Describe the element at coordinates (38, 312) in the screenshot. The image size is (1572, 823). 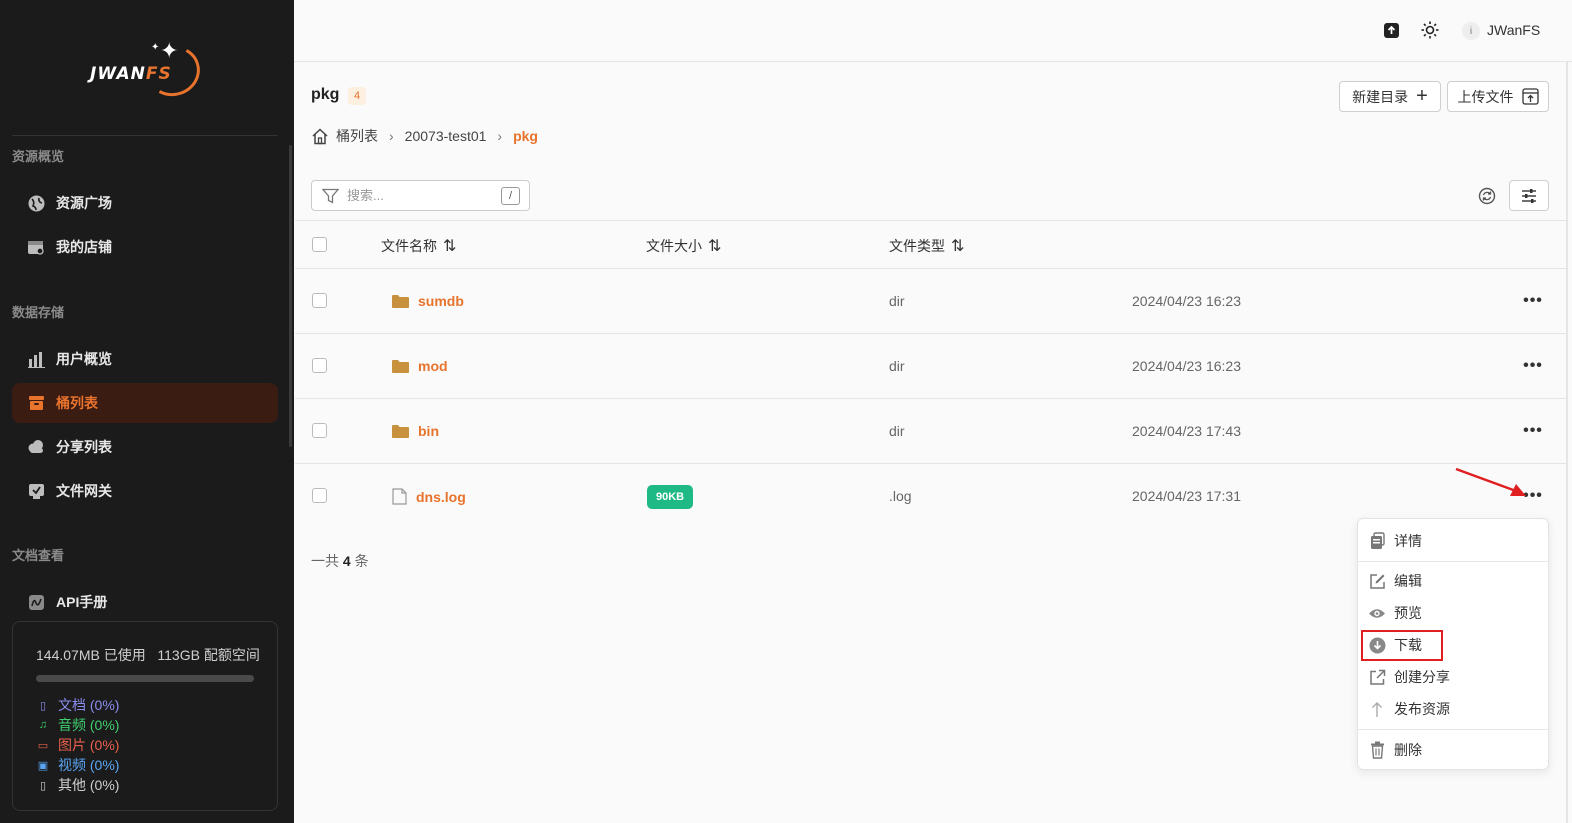
I see `section-title-storage: 数据存储` at that location.